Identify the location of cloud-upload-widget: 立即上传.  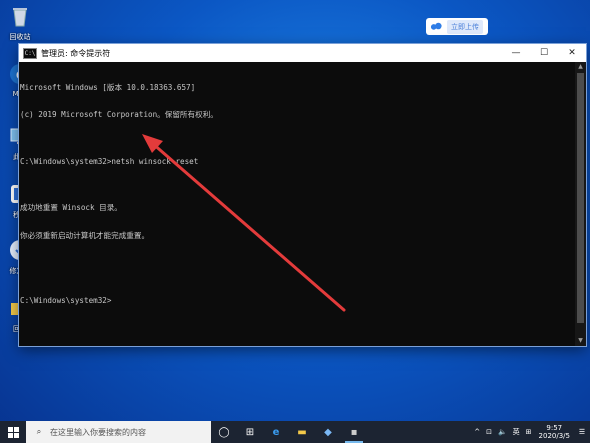
(457, 26).